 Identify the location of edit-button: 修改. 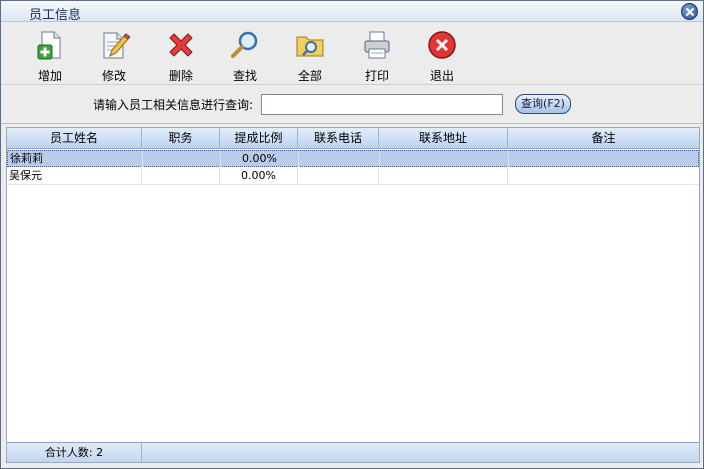
(114, 55).